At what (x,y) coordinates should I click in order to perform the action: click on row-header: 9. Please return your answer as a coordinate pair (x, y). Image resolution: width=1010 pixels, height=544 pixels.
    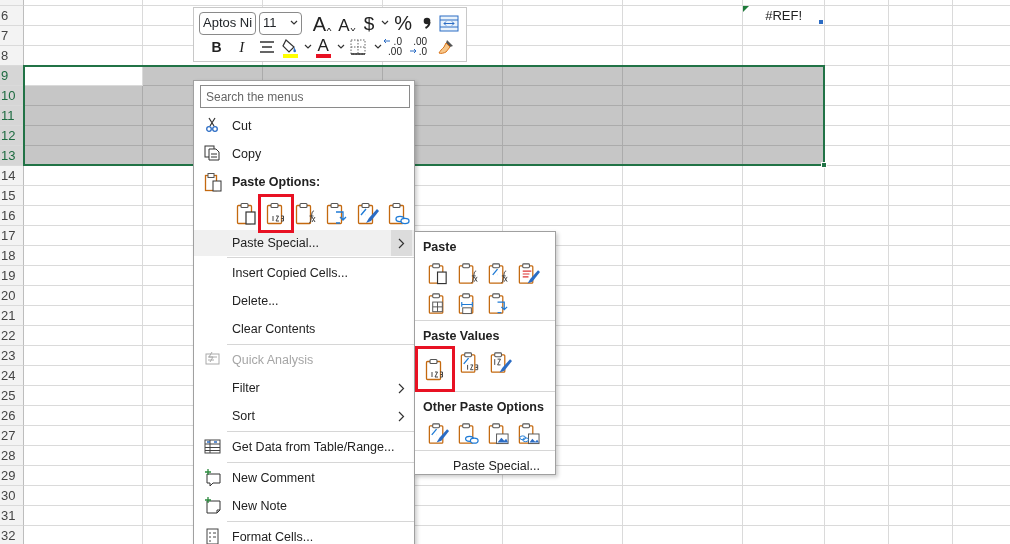
    Looking at the image, I should click on (12, 76).